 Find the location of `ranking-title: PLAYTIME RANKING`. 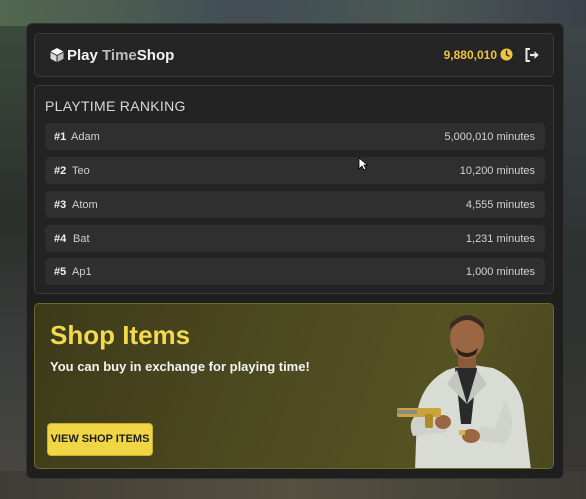

ranking-title: PLAYTIME RANKING is located at coordinates (115, 106).